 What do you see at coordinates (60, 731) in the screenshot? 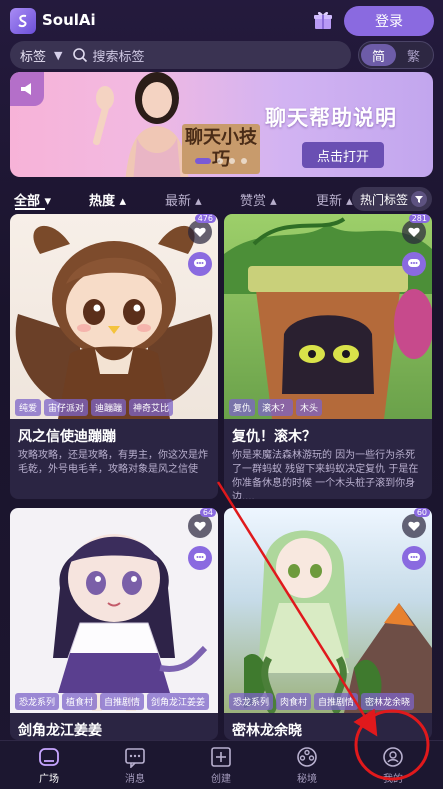
I see `card-title: 剑角龙江姜姜` at bounding box center [60, 731].